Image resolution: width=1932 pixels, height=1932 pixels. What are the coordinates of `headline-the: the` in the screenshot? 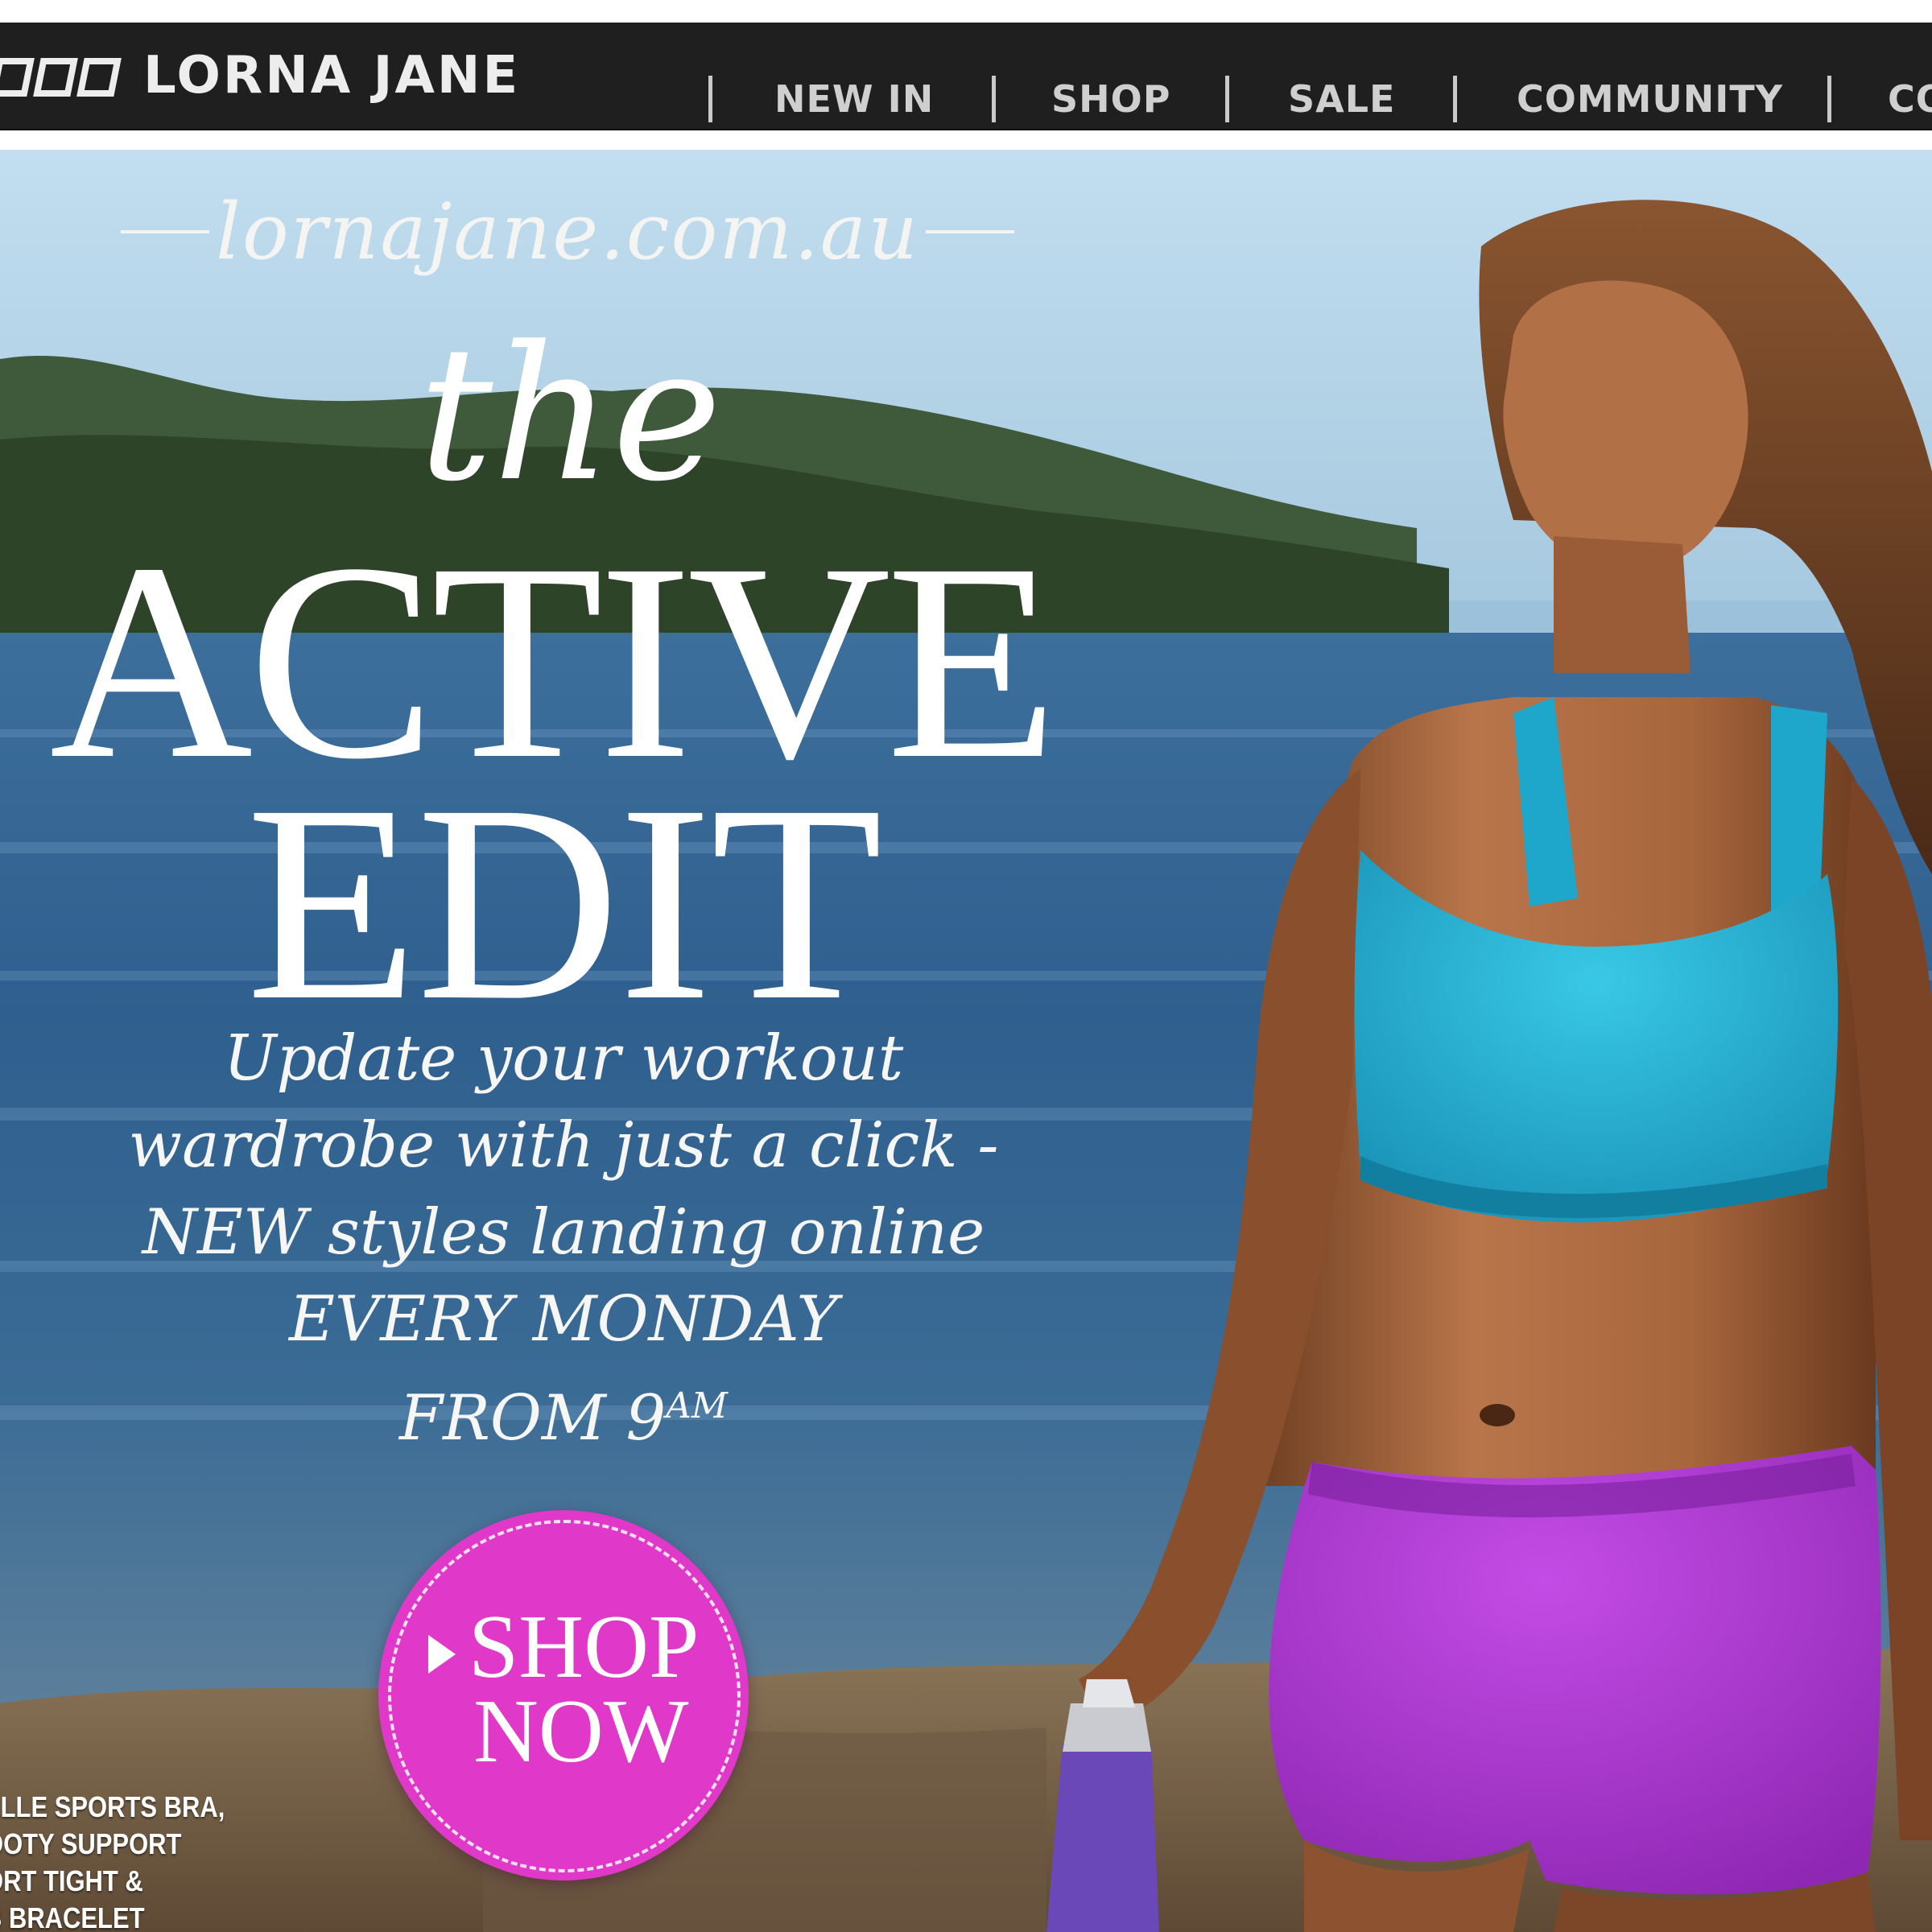 It's located at (570, 415).